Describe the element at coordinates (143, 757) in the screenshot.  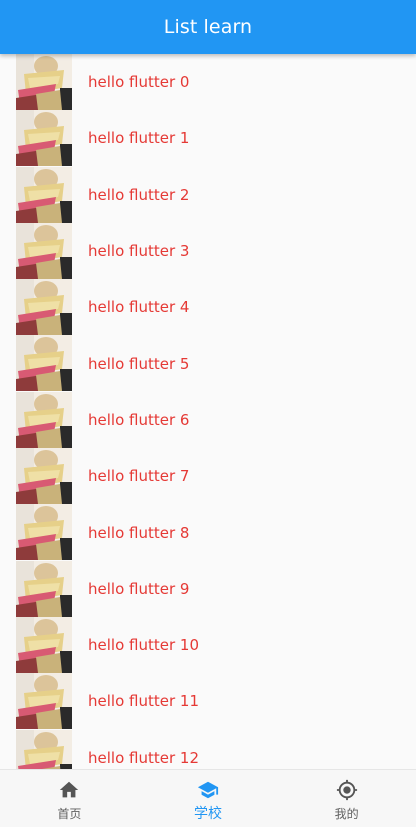
I see `list-item-label: hello flutter 12` at that location.